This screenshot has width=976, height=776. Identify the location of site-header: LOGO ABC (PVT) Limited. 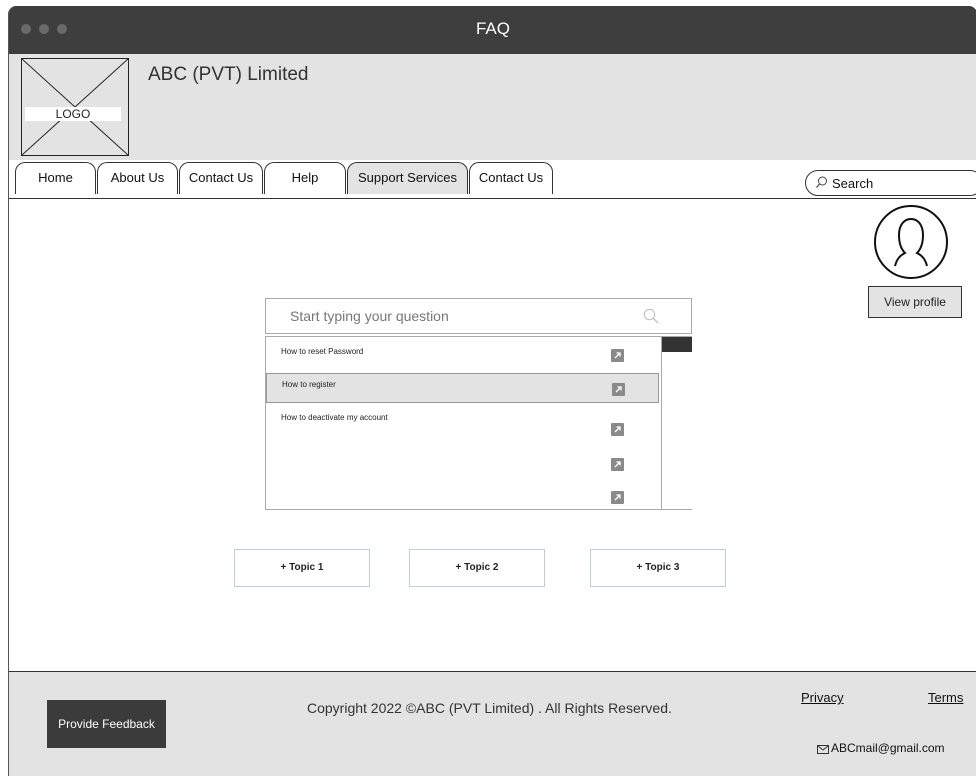
(492, 107).